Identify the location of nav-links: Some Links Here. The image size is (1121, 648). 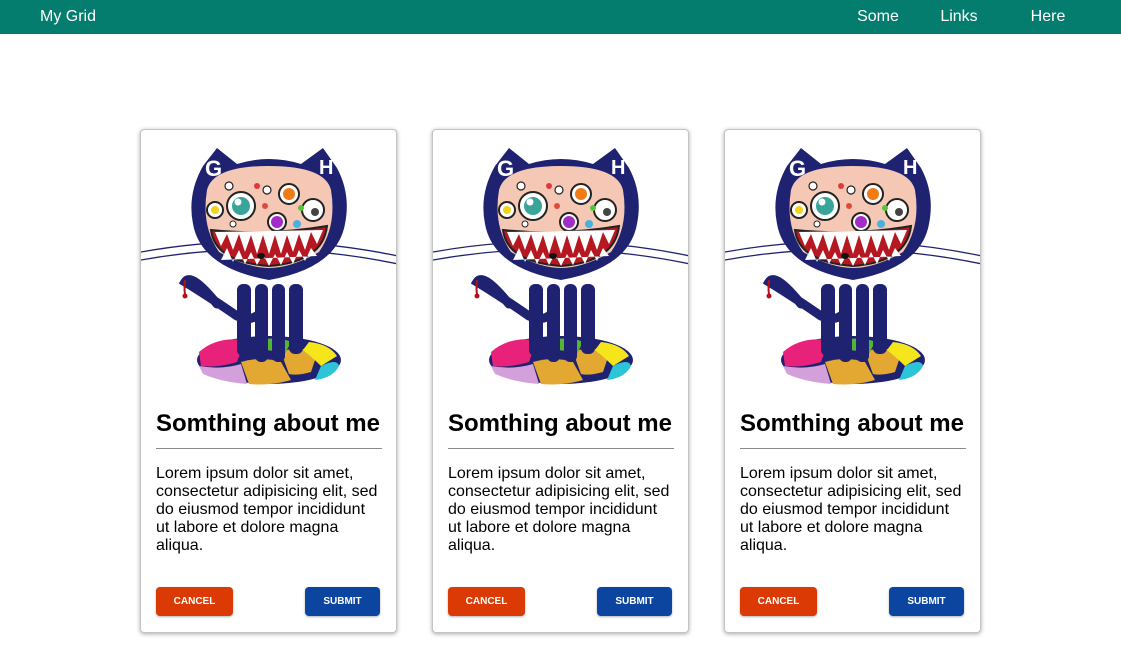
(980, 17).